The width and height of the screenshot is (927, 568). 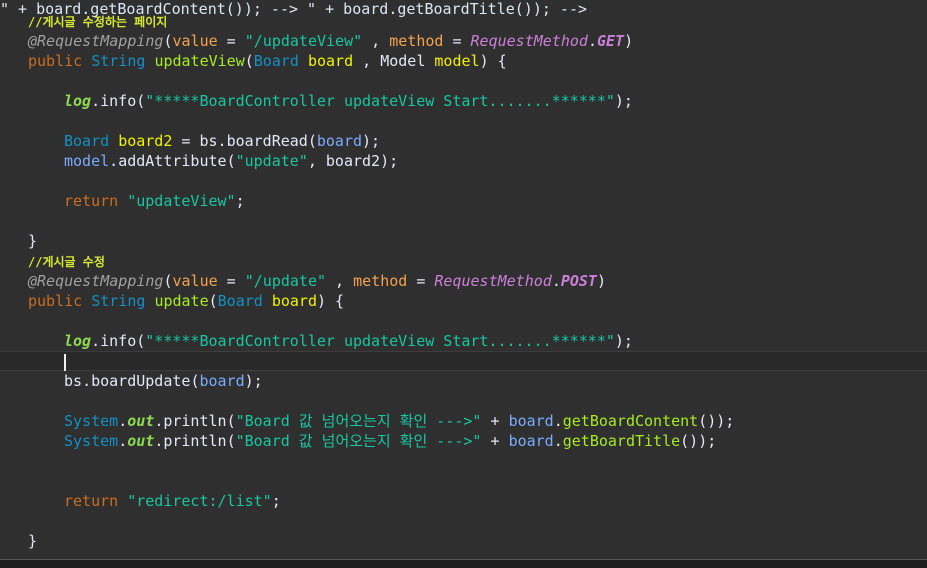 I want to click on string-literal: "/updateView", so click(x=303, y=41).